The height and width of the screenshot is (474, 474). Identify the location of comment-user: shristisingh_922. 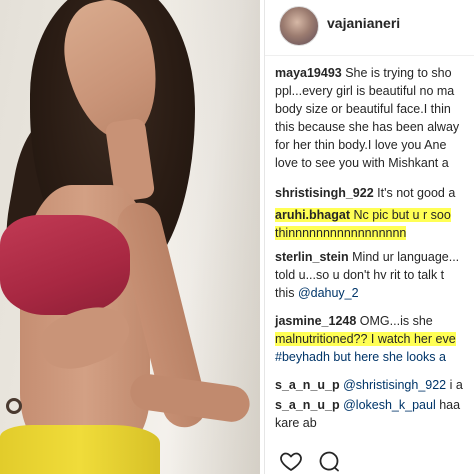
(324, 193).